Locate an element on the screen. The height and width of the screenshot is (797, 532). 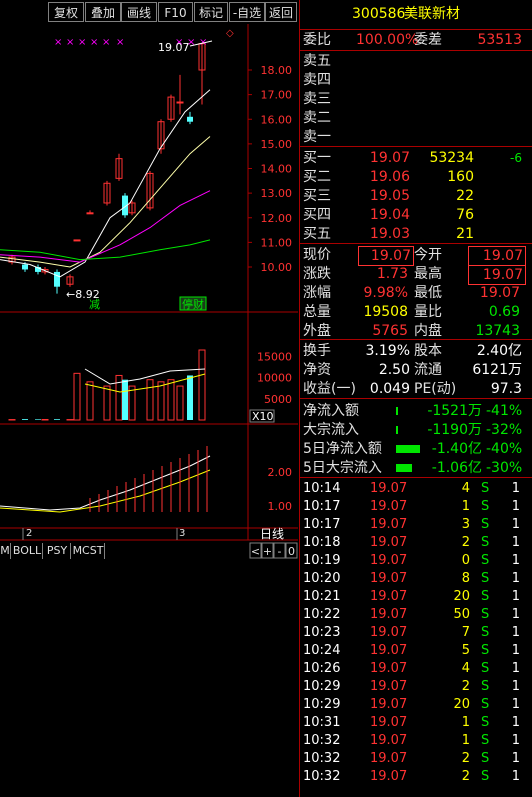
quote-row: 换手 3.19% 股本 2.40亿 is located at coordinates (416, 351).